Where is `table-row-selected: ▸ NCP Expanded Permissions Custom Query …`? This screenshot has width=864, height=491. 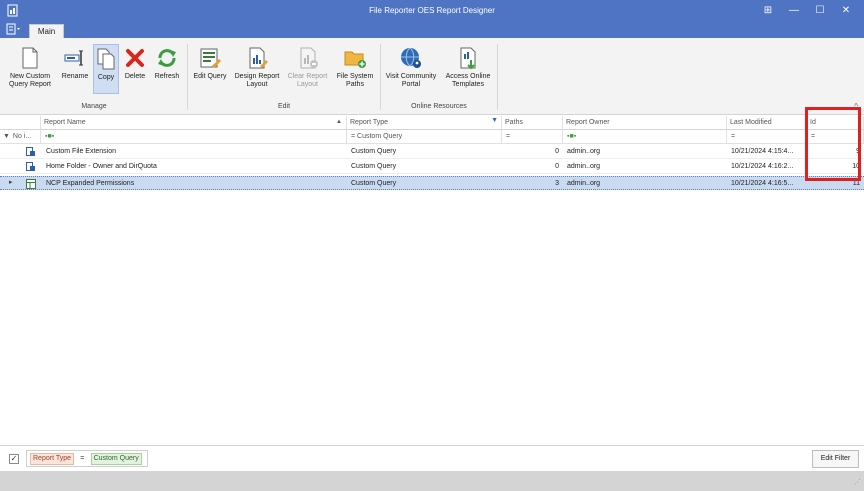 table-row-selected: ▸ NCP Expanded Permissions Custom Query … is located at coordinates (432, 183).